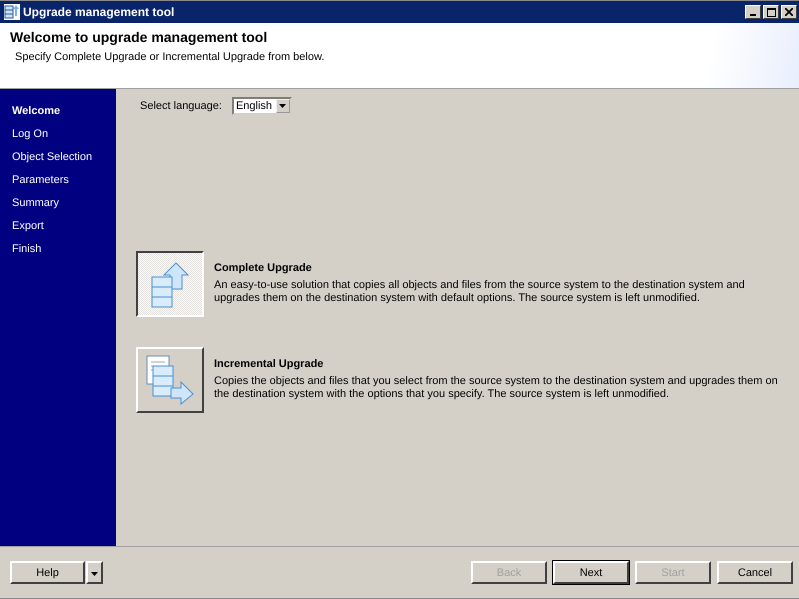 This screenshot has height=599, width=799. I want to click on sidebar-item: Object Selection, so click(58, 162).